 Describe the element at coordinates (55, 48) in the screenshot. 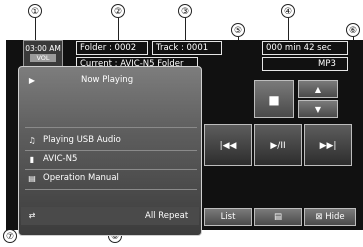

I see `clock-period: AM` at that location.